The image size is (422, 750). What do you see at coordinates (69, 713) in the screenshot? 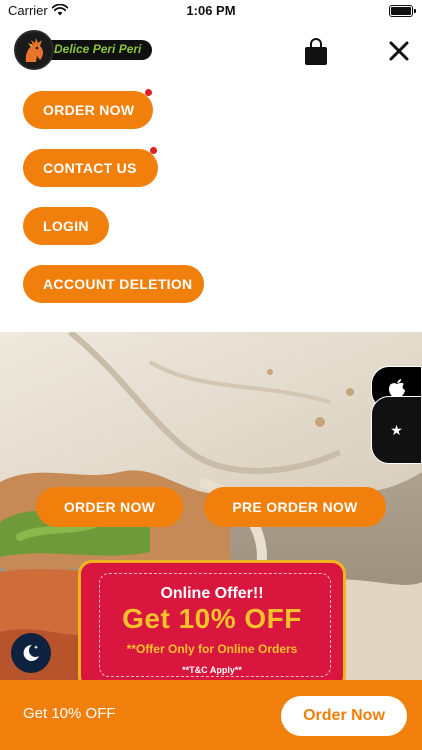
I see `bottom-offer-text: Get 10% OFF` at bounding box center [69, 713].